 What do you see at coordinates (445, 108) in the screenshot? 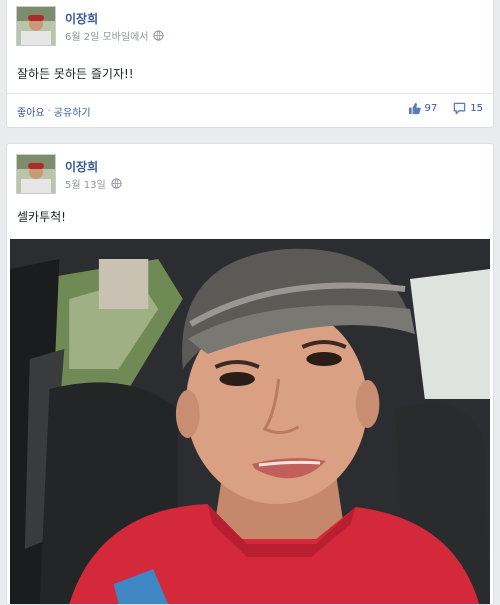
I see `post-stats: 97 15` at bounding box center [445, 108].